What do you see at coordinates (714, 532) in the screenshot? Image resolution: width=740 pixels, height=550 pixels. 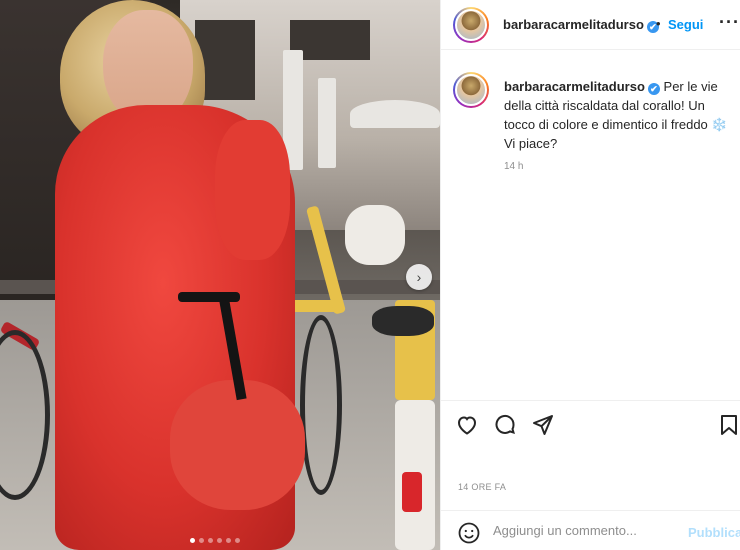 I see `publish-button: Pubblica` at bounding box center [714, 532].